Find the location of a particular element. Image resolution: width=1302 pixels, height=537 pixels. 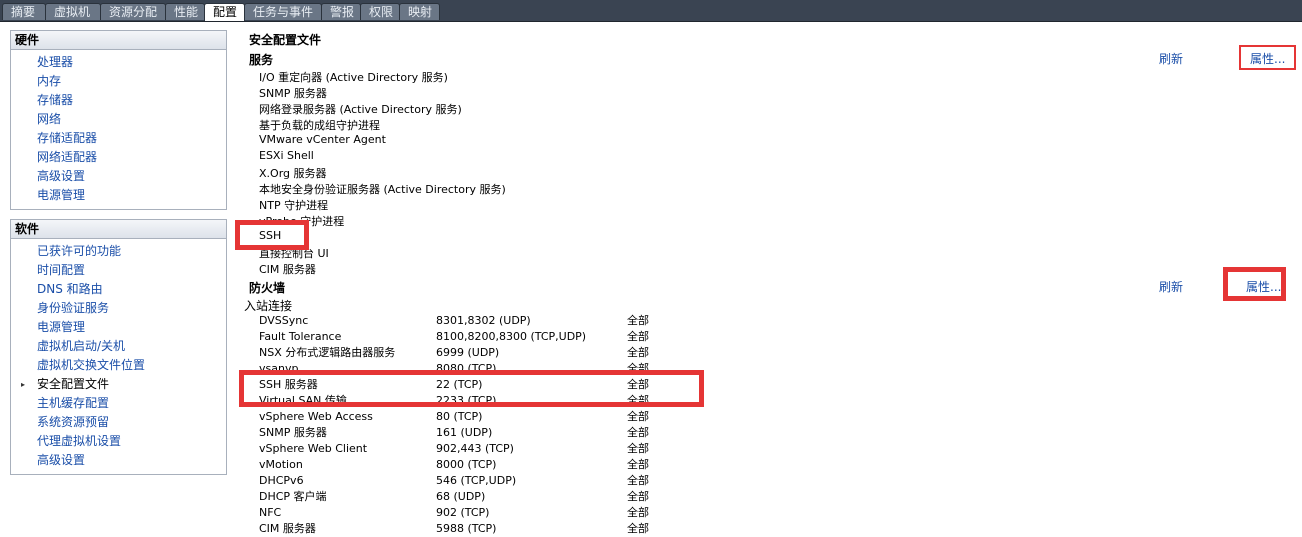

services-title: 服务 is located at coordinates (261, 60).